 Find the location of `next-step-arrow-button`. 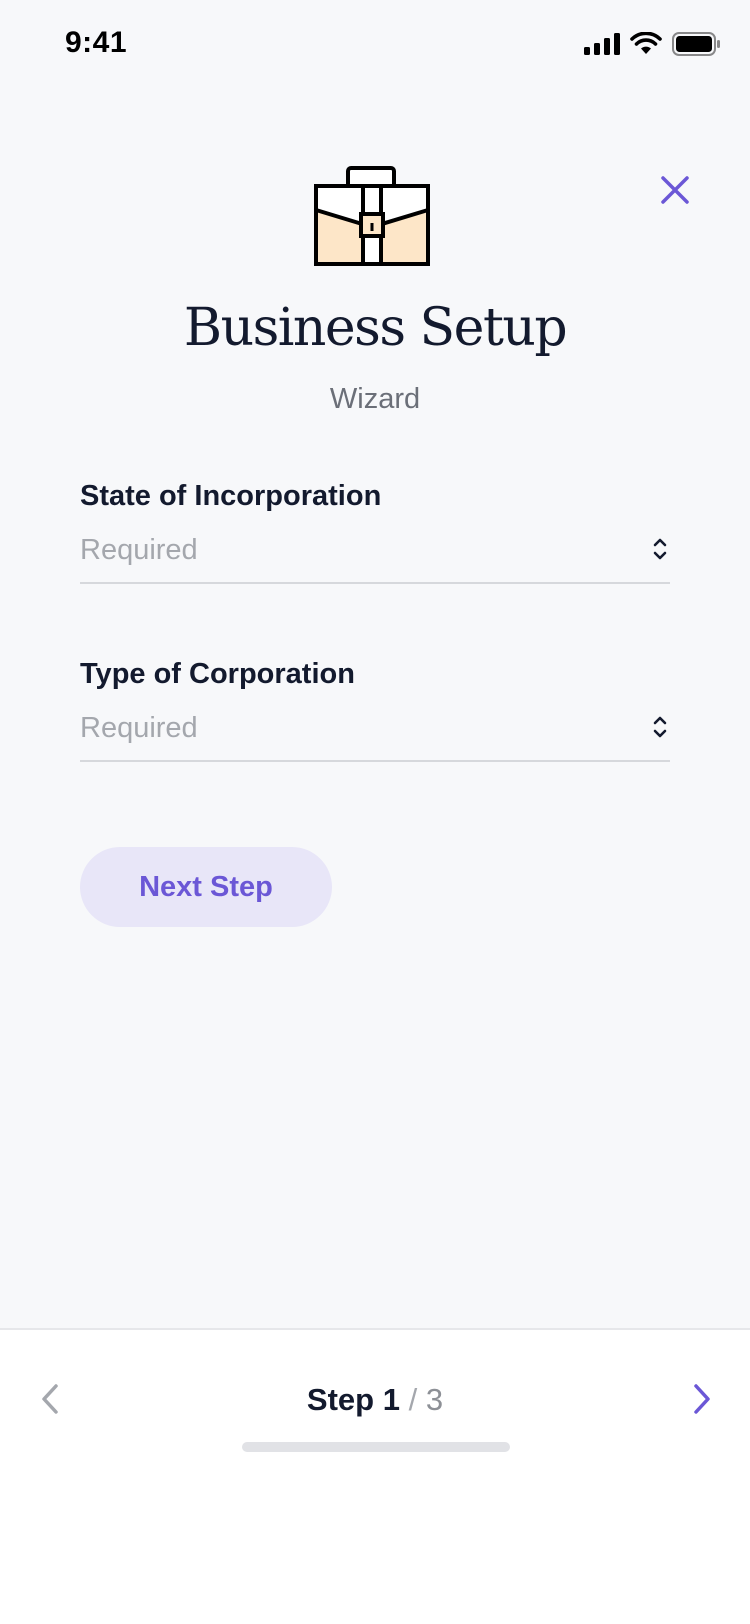

next-step-arrow-button is located at coordinates (702, 1399).